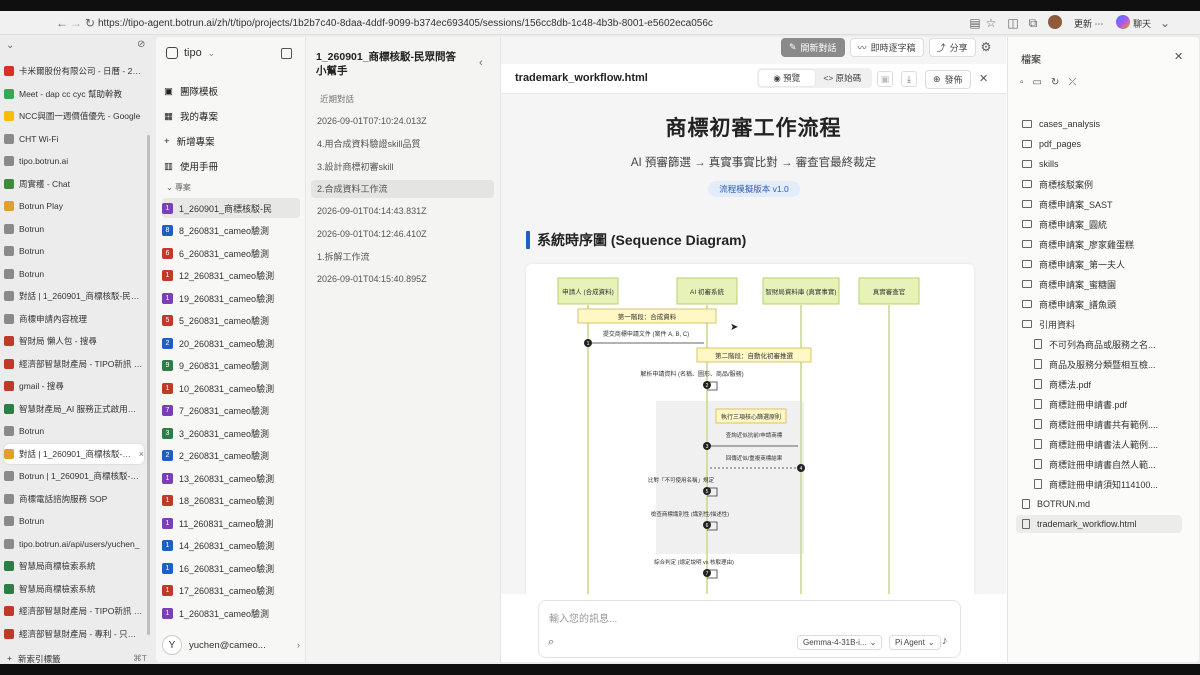  Describe the element at coordinates (1099, 384) in the screenshot. I see `file-item: 商標法.pdf` at that location.